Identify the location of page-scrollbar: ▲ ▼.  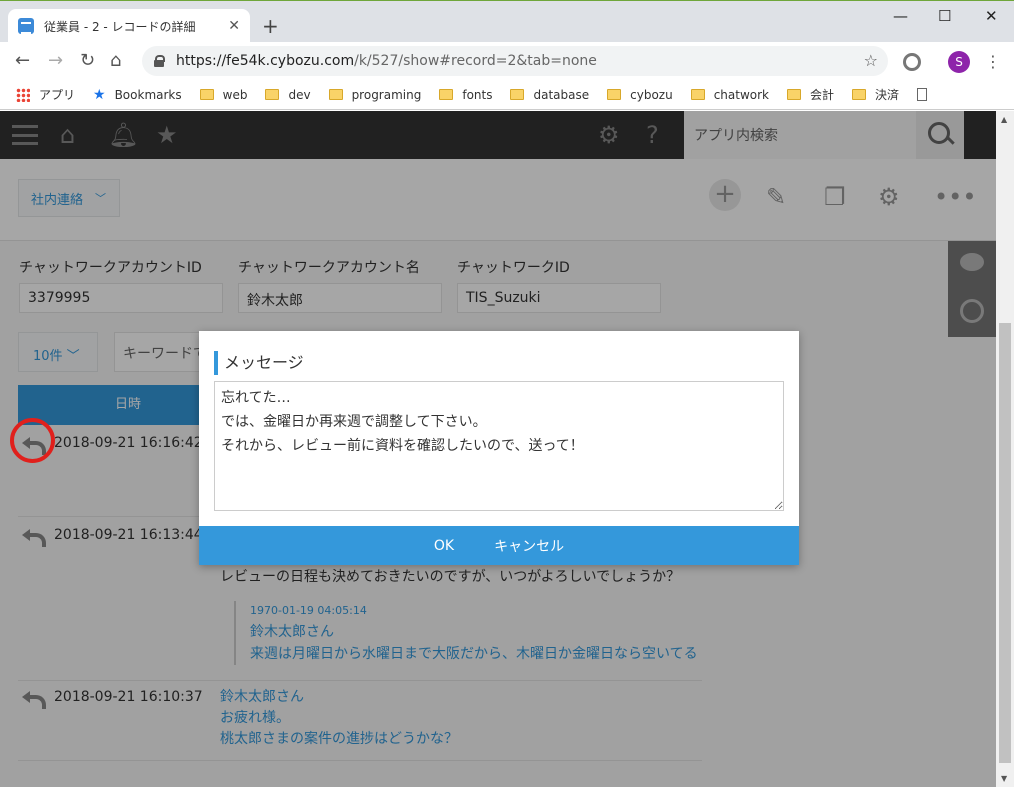
(1005, 449).